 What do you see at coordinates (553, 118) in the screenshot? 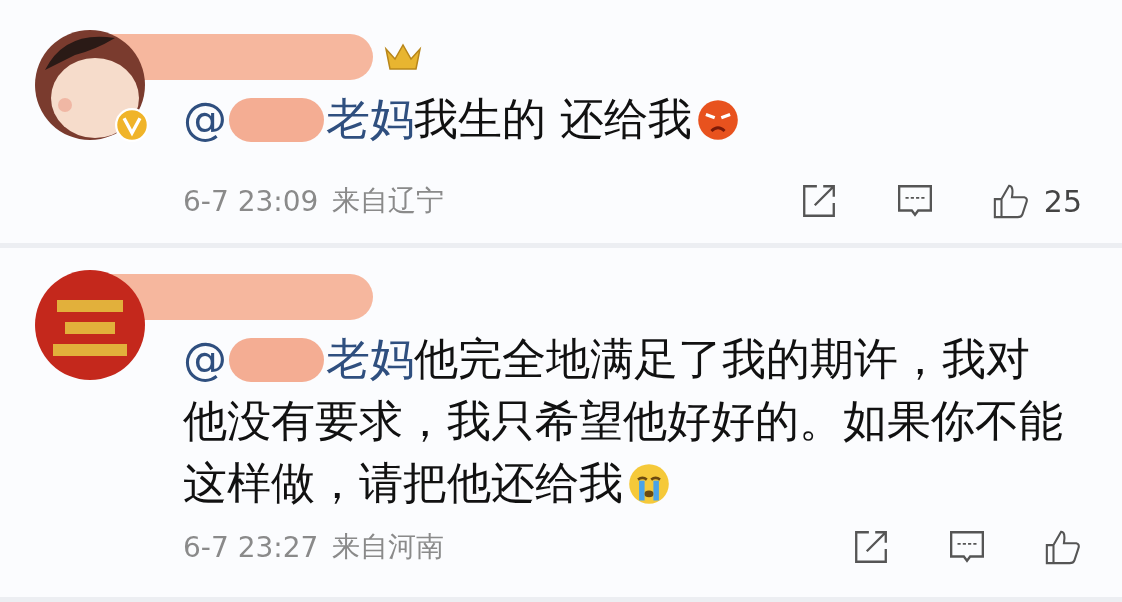
I see `comment-text: 我生的 还给我` at bounding box center [553, 118].